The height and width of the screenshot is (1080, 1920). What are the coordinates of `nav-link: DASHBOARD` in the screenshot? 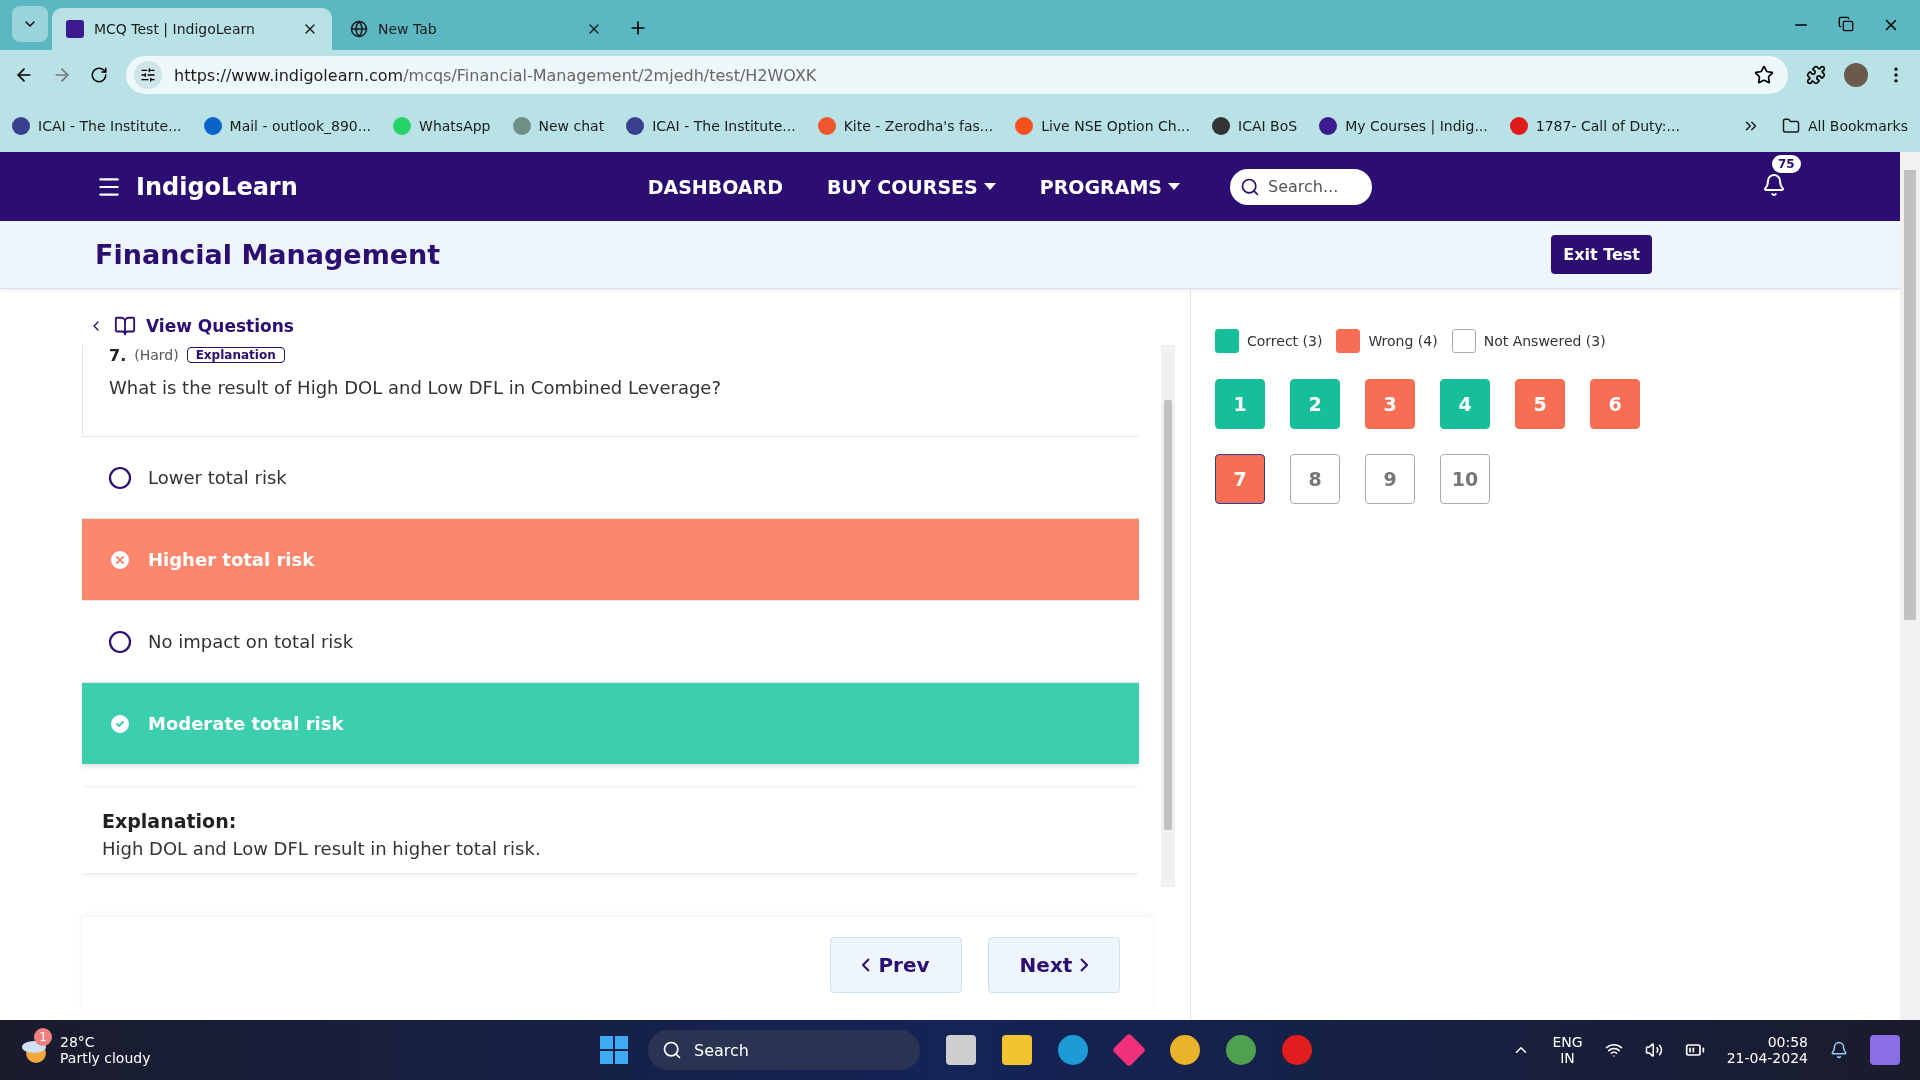 It's located at (715, 186).